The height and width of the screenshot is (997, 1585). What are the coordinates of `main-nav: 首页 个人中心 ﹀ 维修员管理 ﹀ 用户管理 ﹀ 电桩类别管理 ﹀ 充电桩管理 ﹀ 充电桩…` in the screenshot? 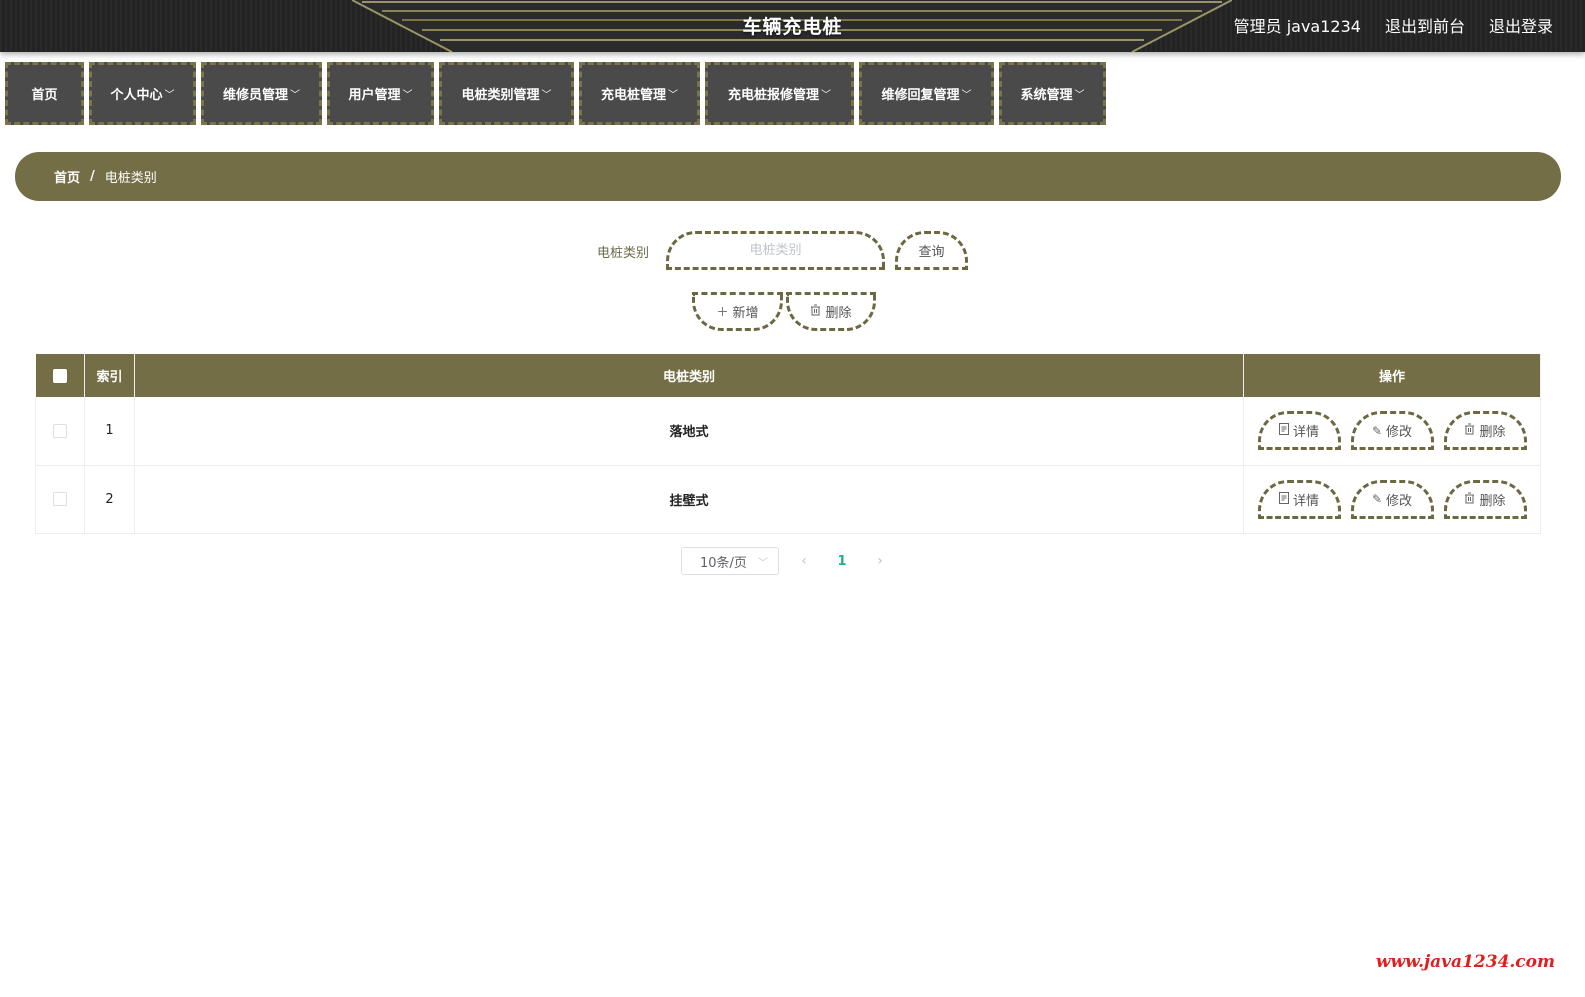 It's located at (555, 93).